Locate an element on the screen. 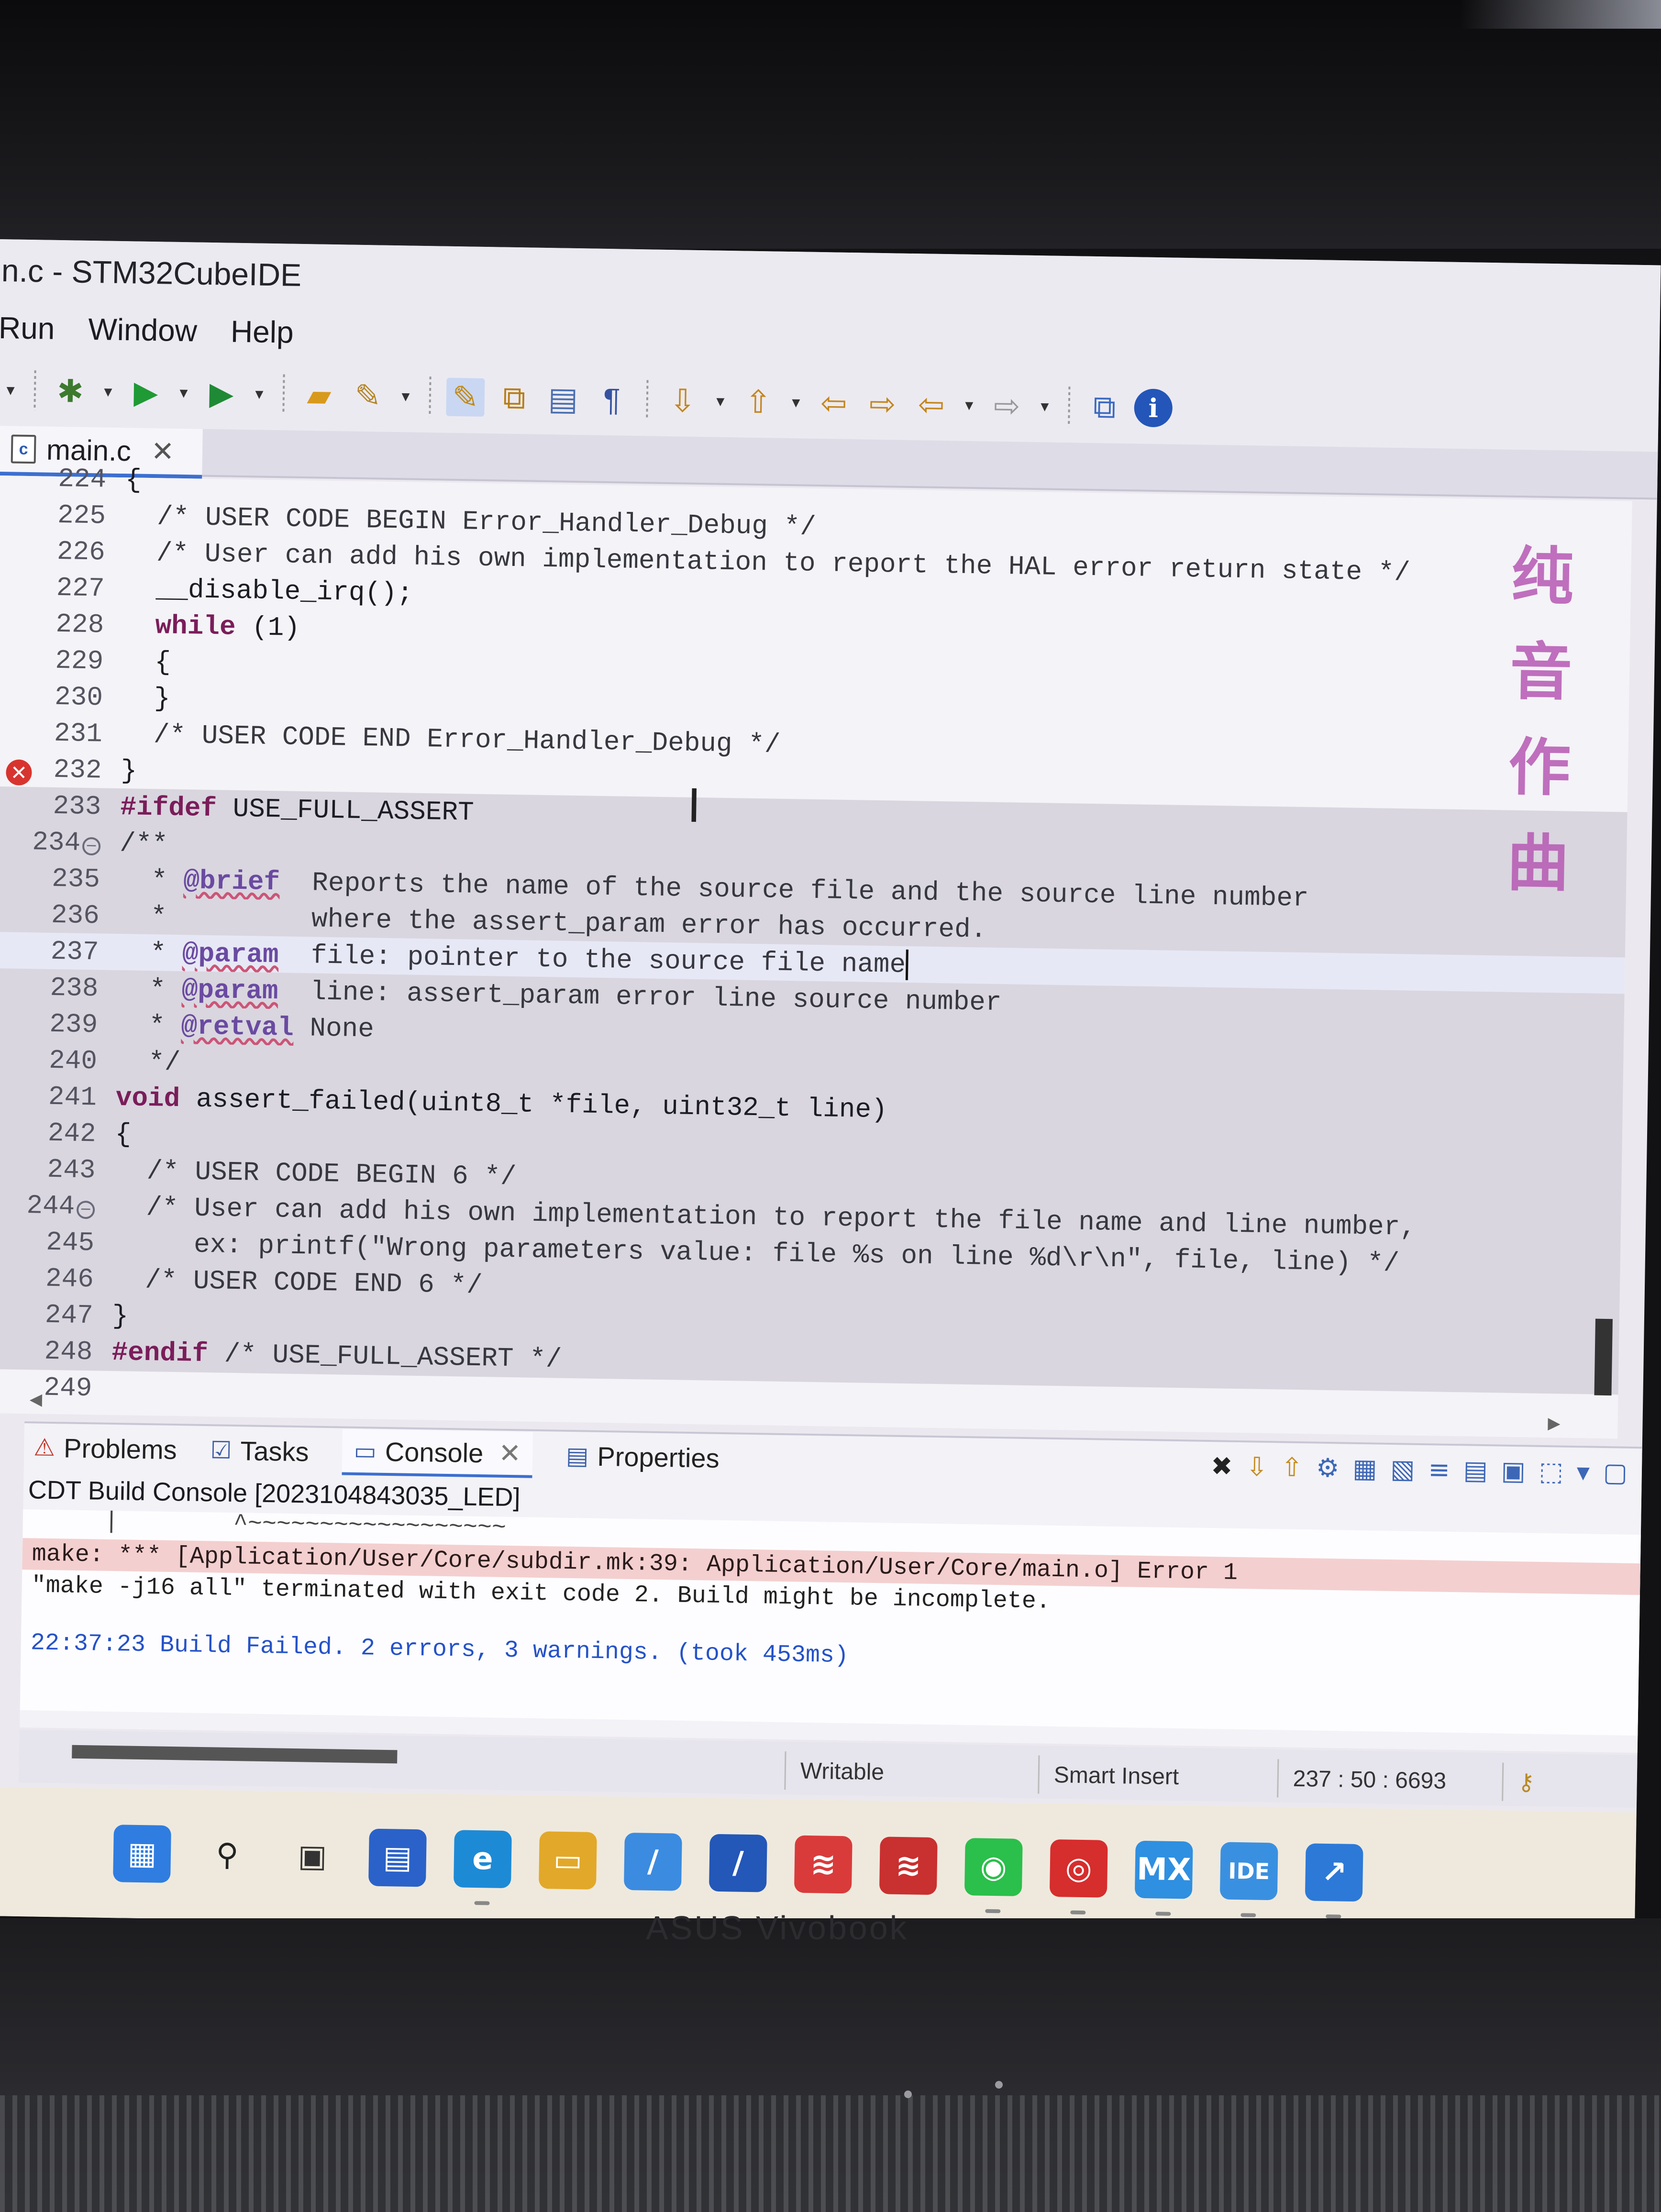  indicator-light is located at coordinates (908, 2094).